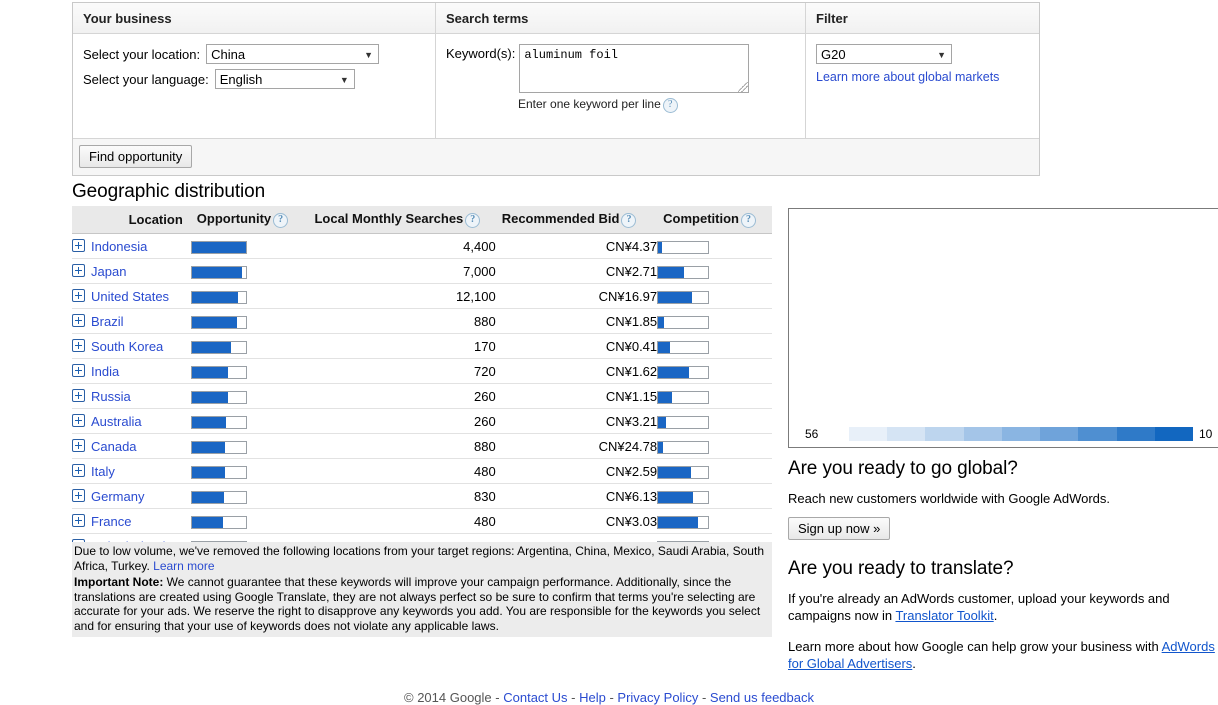 The width and height of the screenshot is (1218, 705). I want to click on competition-bar, so click(683, 372).